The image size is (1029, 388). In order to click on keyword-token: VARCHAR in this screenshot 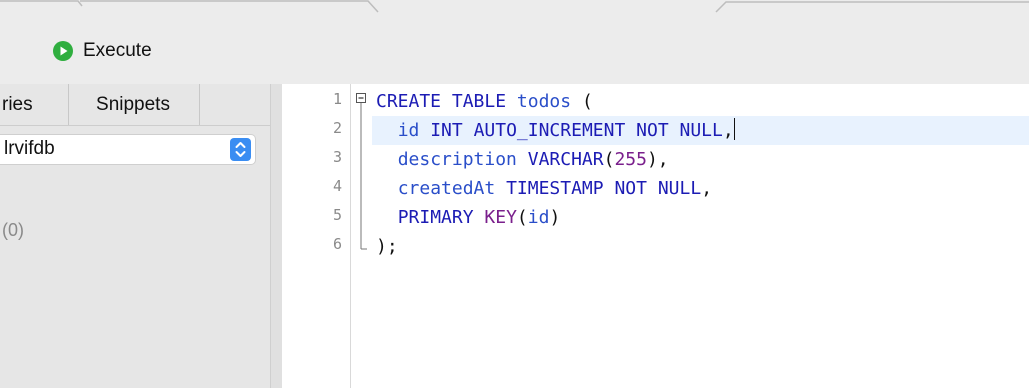, I will do `click(565, 159)`.